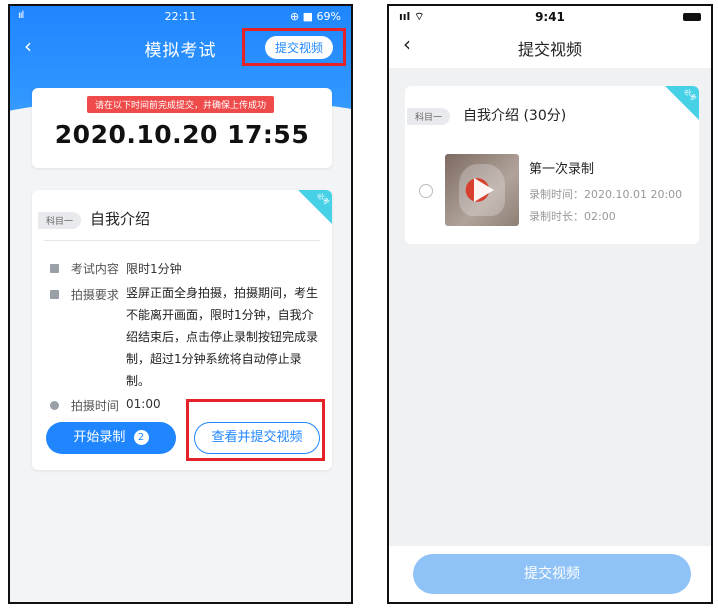  Describe the element at coordinates (550, 37) in the screenshot. I see `top-bar: ııl ⌔ 9:41 ‹ 提交视频` at that location.